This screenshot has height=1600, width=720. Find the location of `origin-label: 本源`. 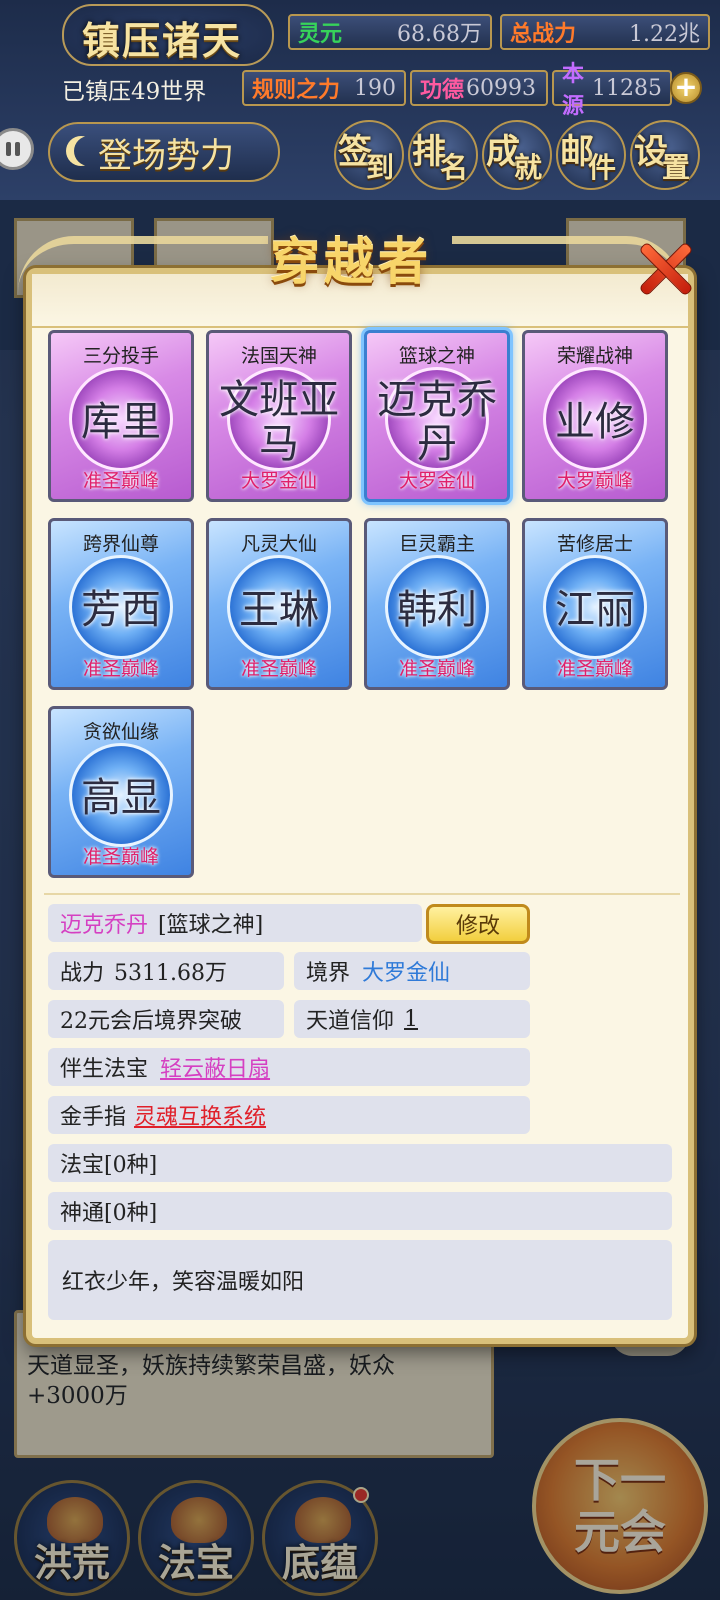

origin-label: 本源 is located at coordinates (573, 90).